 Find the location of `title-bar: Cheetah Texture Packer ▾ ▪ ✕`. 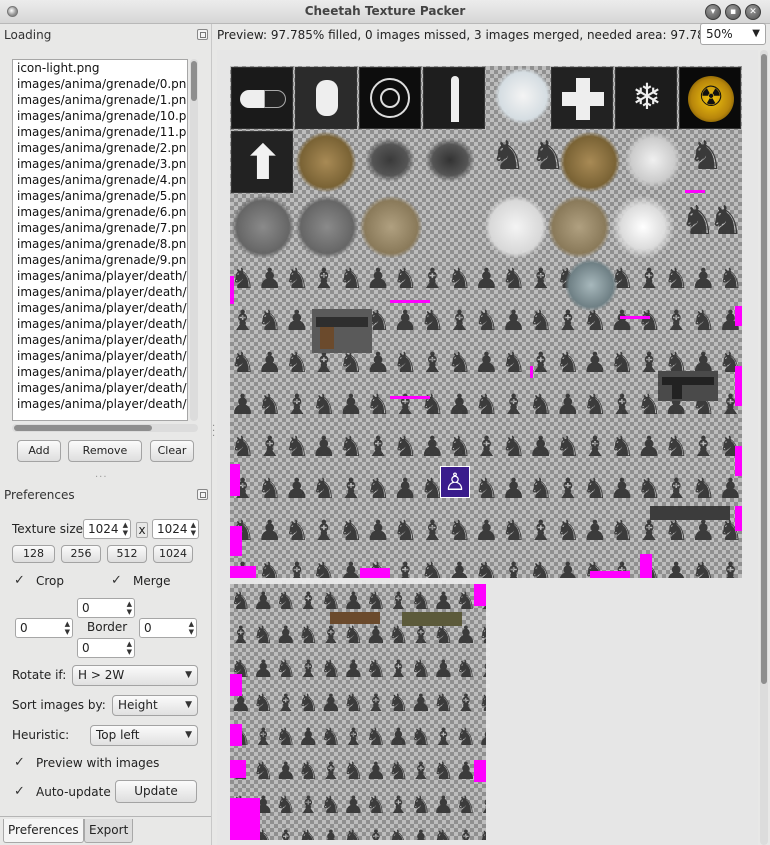

title-bar: Cheetah Texture Packer ▾ ▪ ✕ is located at coordinates (385, 12).